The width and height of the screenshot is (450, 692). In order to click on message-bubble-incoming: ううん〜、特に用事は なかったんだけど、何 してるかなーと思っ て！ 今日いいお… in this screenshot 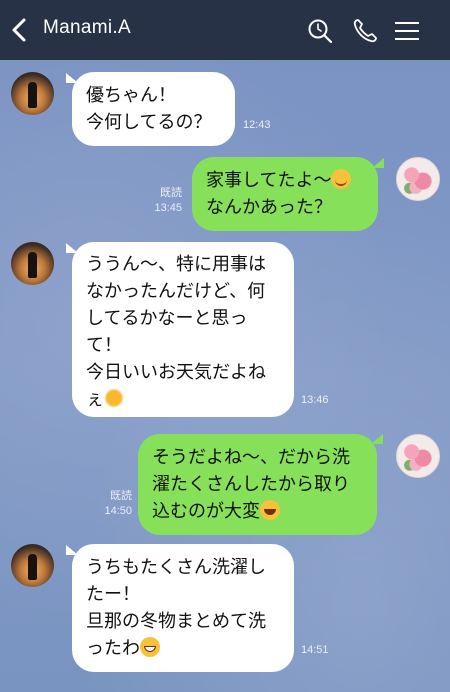, I will do `click(183, 329)`.